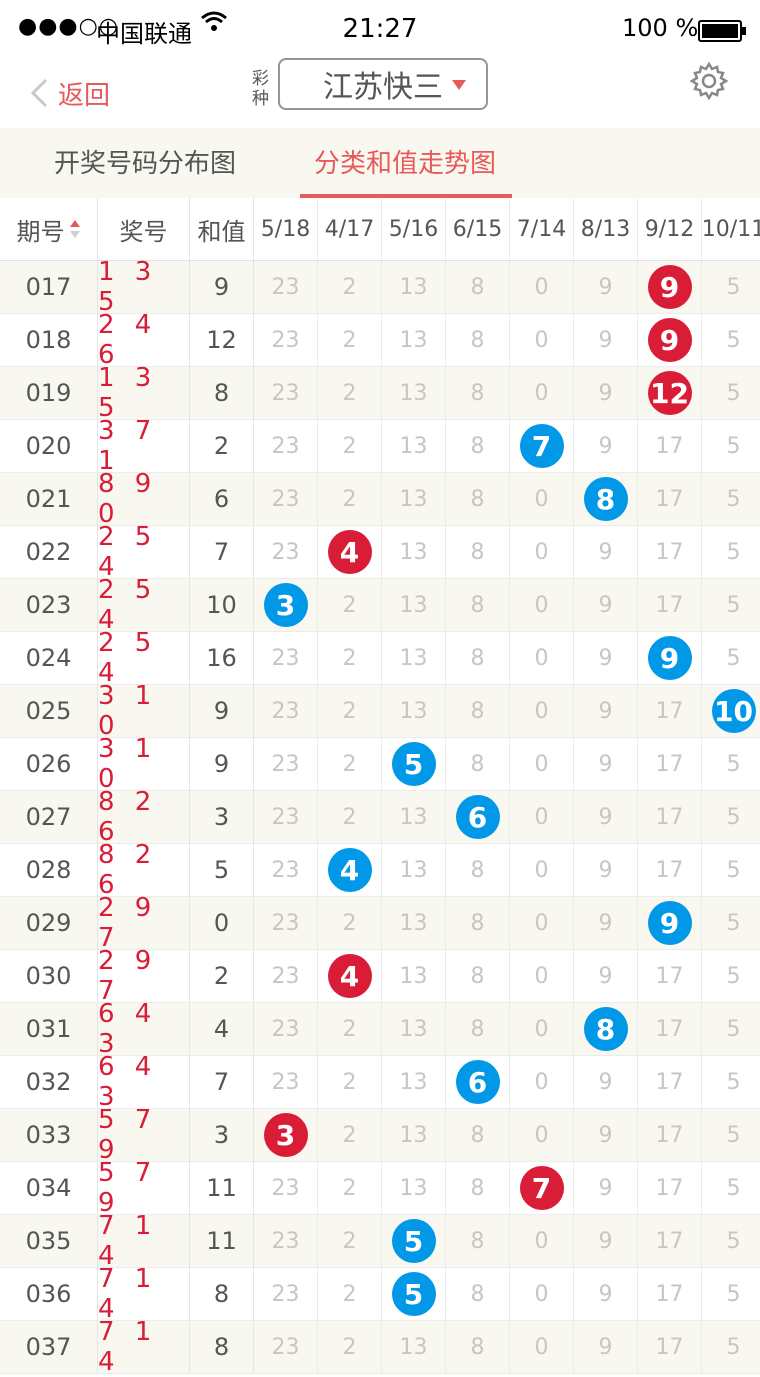  What do you see at coordinates (49, 711) in the screenshot?
I see `issue-cell: 025` at bounding box center [49, 711].